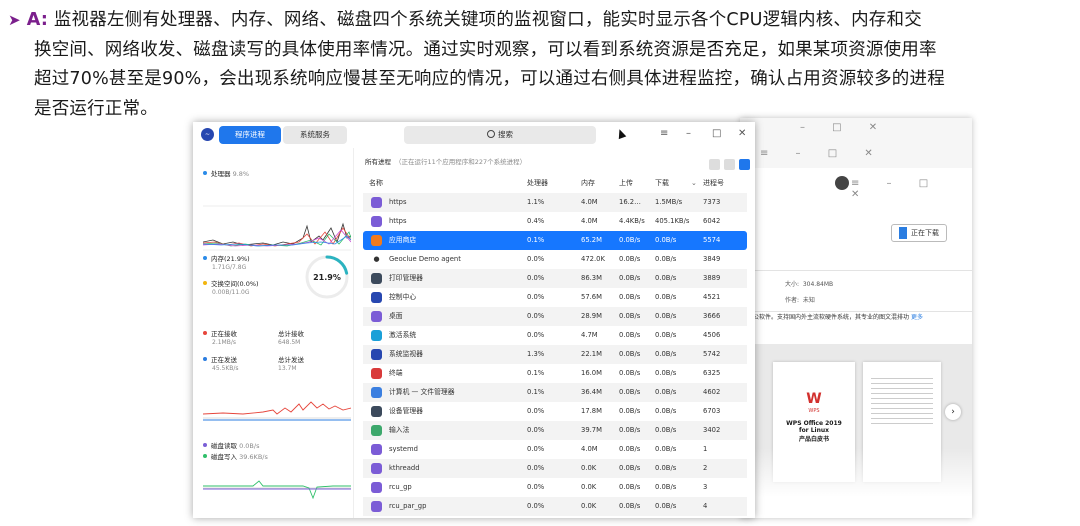 This screenshot has height=526, width=1080. I want to click on table-row: 输入法 0.0% 39.7M 0.0B/s 0.0B/s 3402, so click(555, 430).